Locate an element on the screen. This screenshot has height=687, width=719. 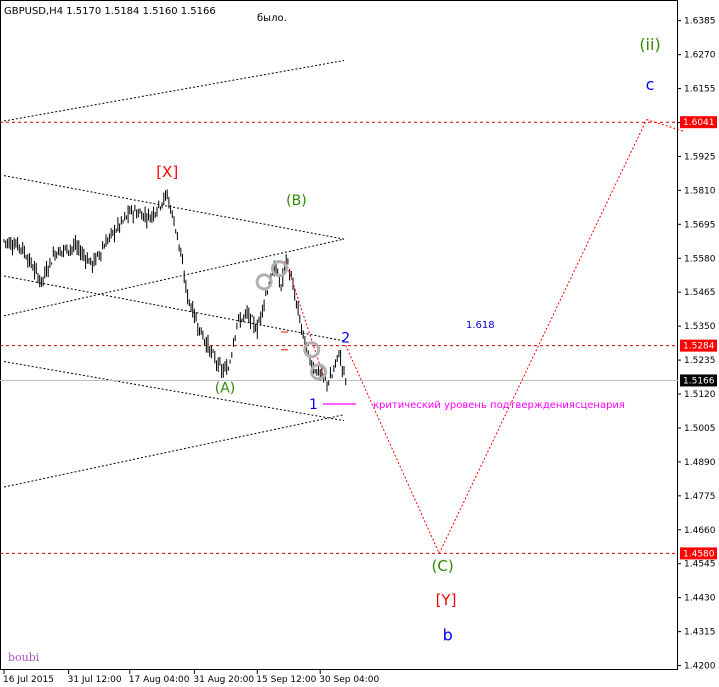
wave-label-2: (B) is located at coordinates (296, 201).